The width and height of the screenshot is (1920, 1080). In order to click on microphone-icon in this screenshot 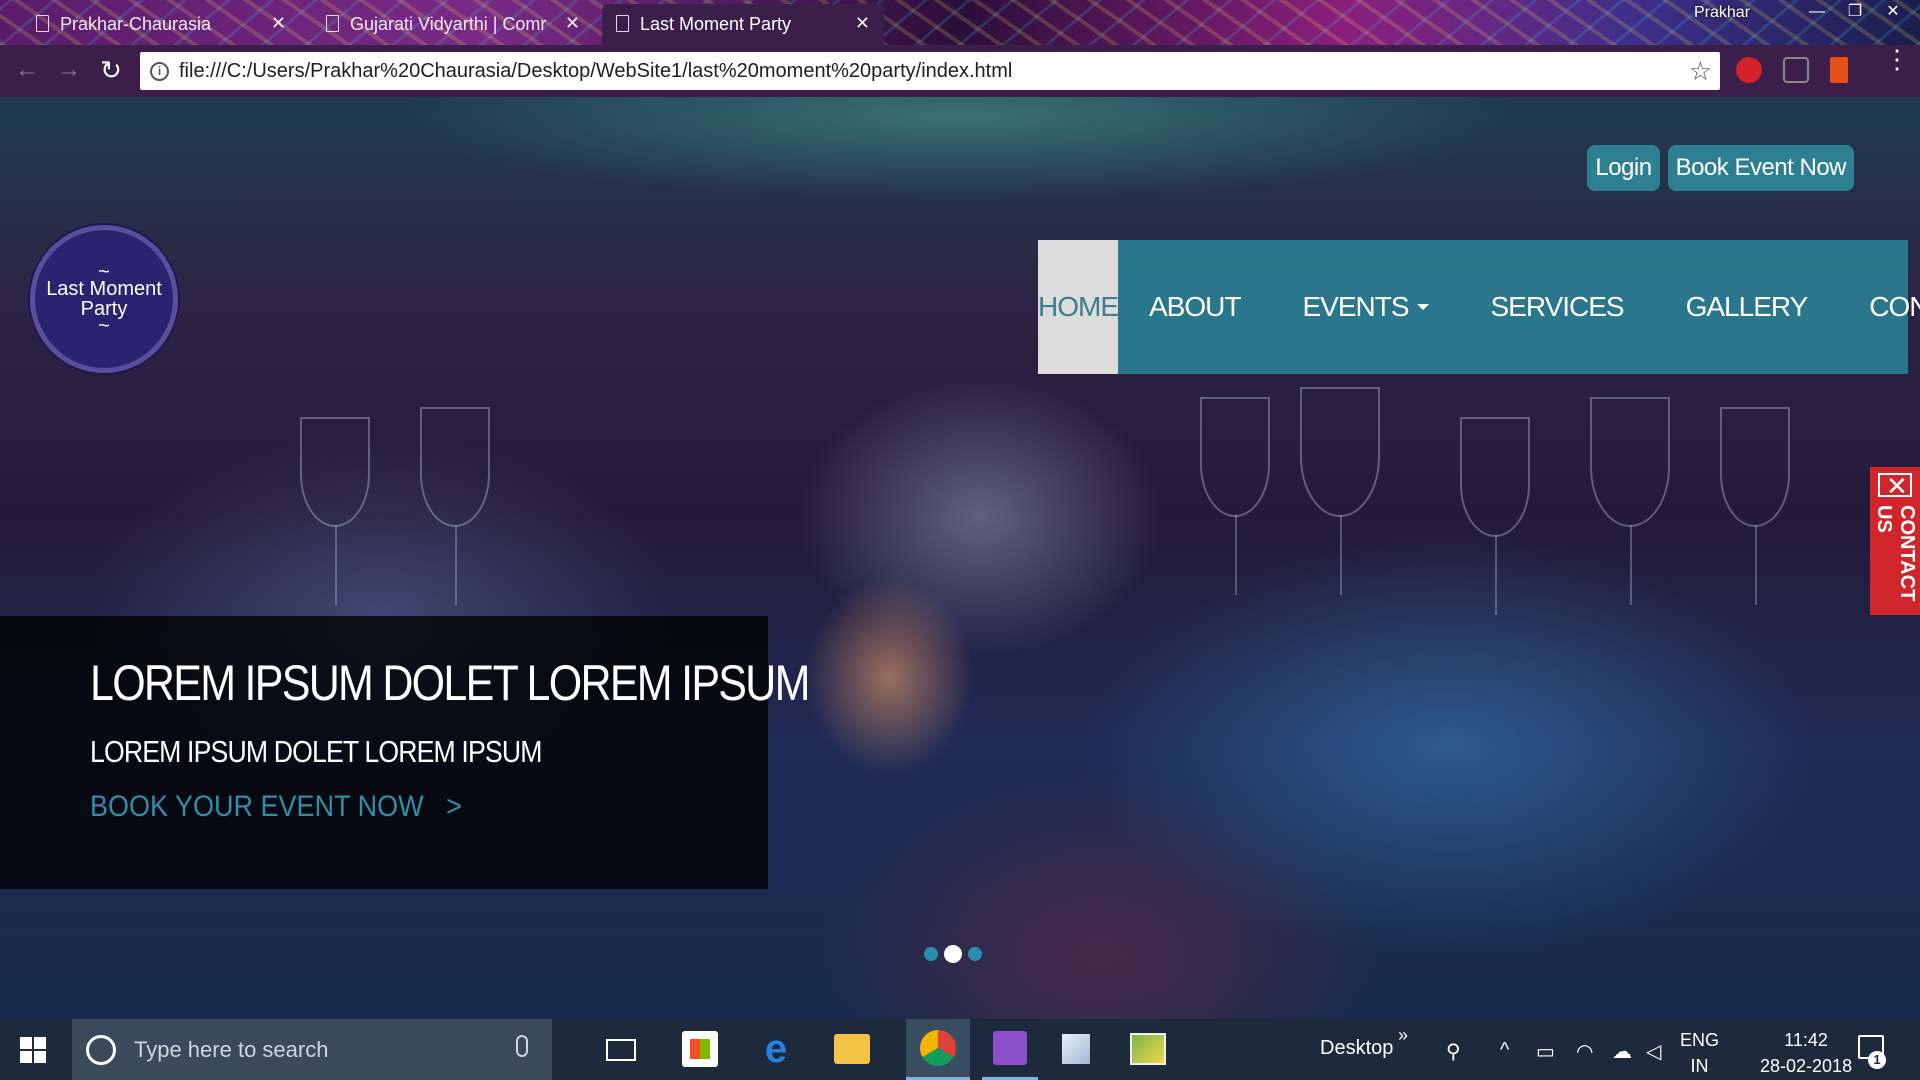, I will do `click(522, 1046)`.